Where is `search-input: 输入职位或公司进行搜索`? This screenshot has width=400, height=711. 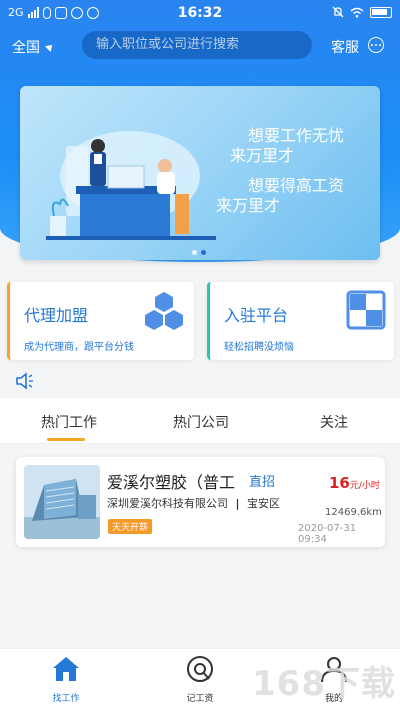 search-input: 输入职位或公司进行搜索 is located at coordinates (197, 45).